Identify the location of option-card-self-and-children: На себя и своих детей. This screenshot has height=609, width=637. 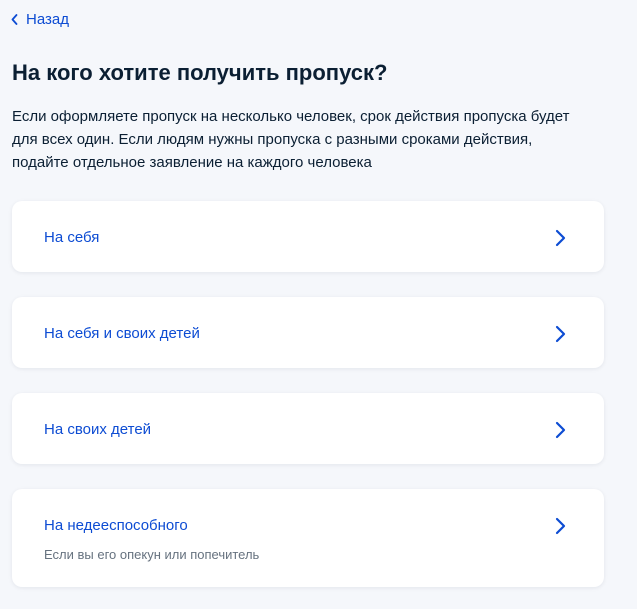
(308, 332).